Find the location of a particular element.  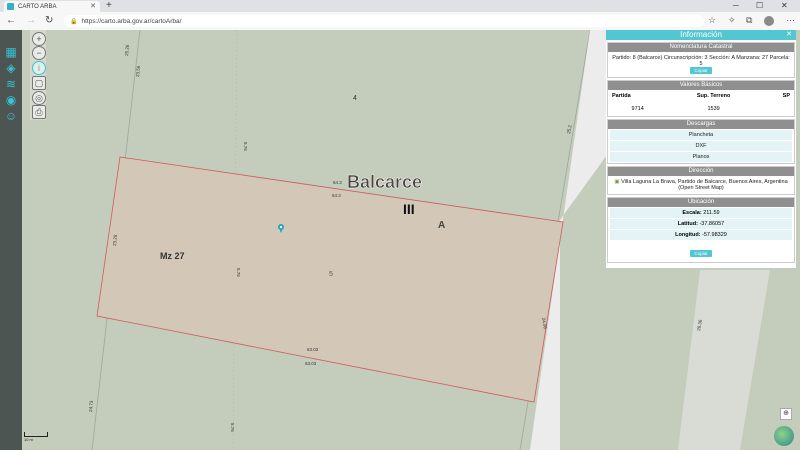

dimension-label: 23.56 is located at coordinates (138, 71).